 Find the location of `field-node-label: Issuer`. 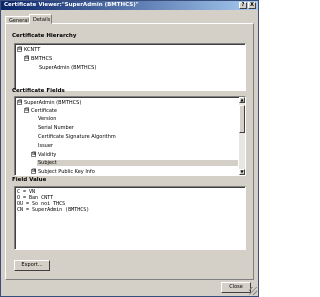

field-node-label: Issuer is located at coordinates (45, 146).